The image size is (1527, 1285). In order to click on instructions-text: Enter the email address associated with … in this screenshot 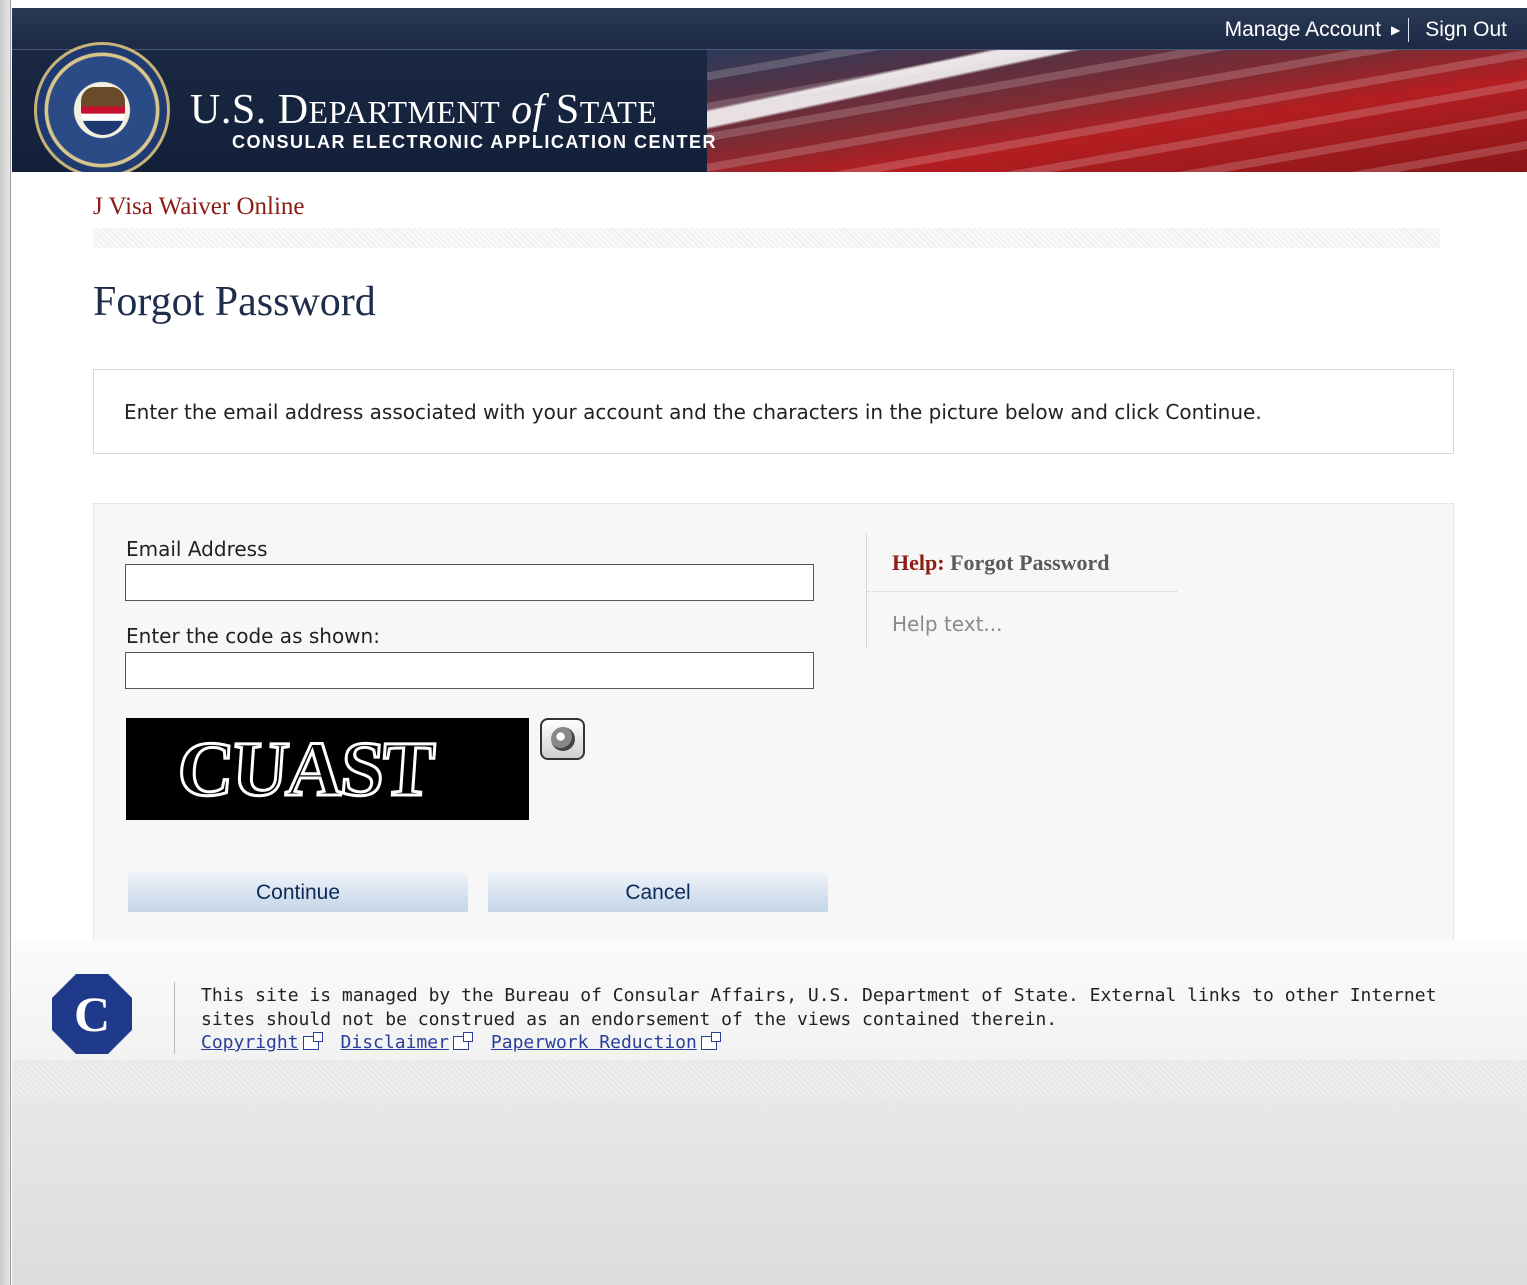, I will do `click(693, 412)`.